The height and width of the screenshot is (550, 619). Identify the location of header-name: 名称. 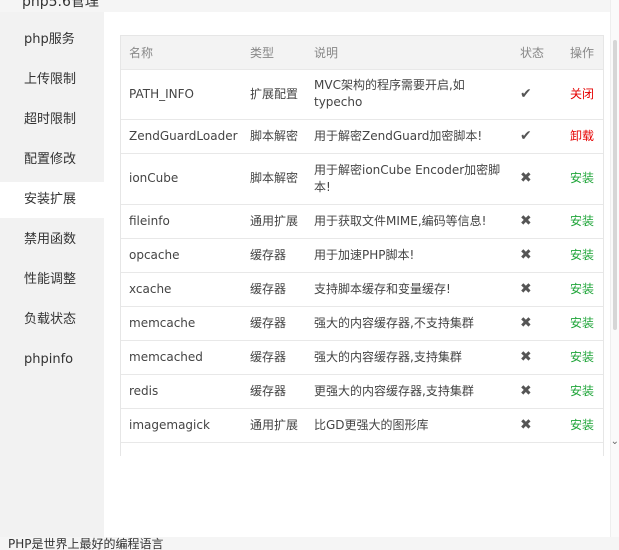
(141, 52).